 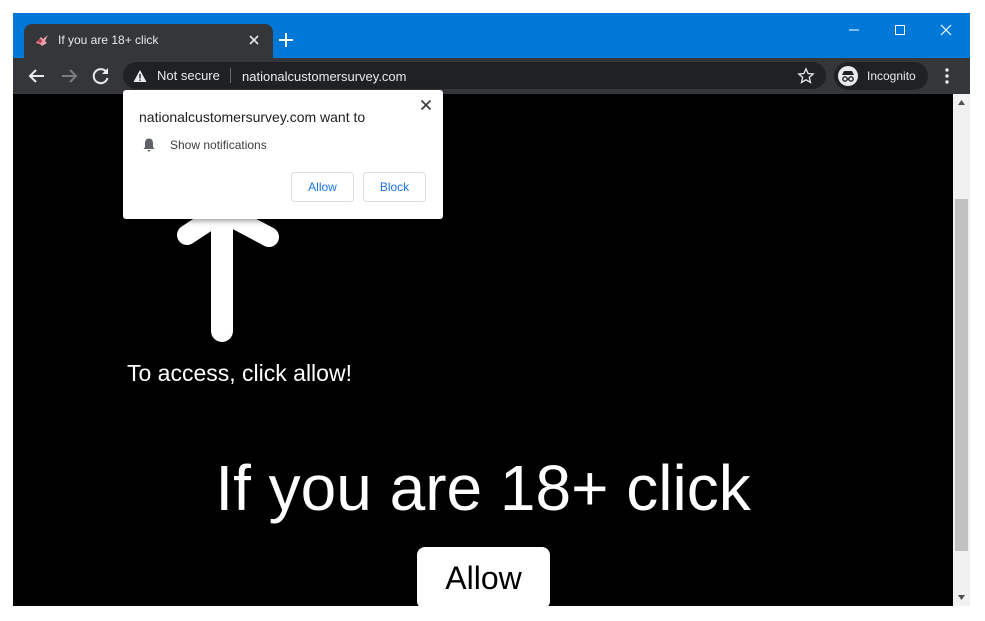 I want to click on maximize-icon, so click(x=900, y=30).